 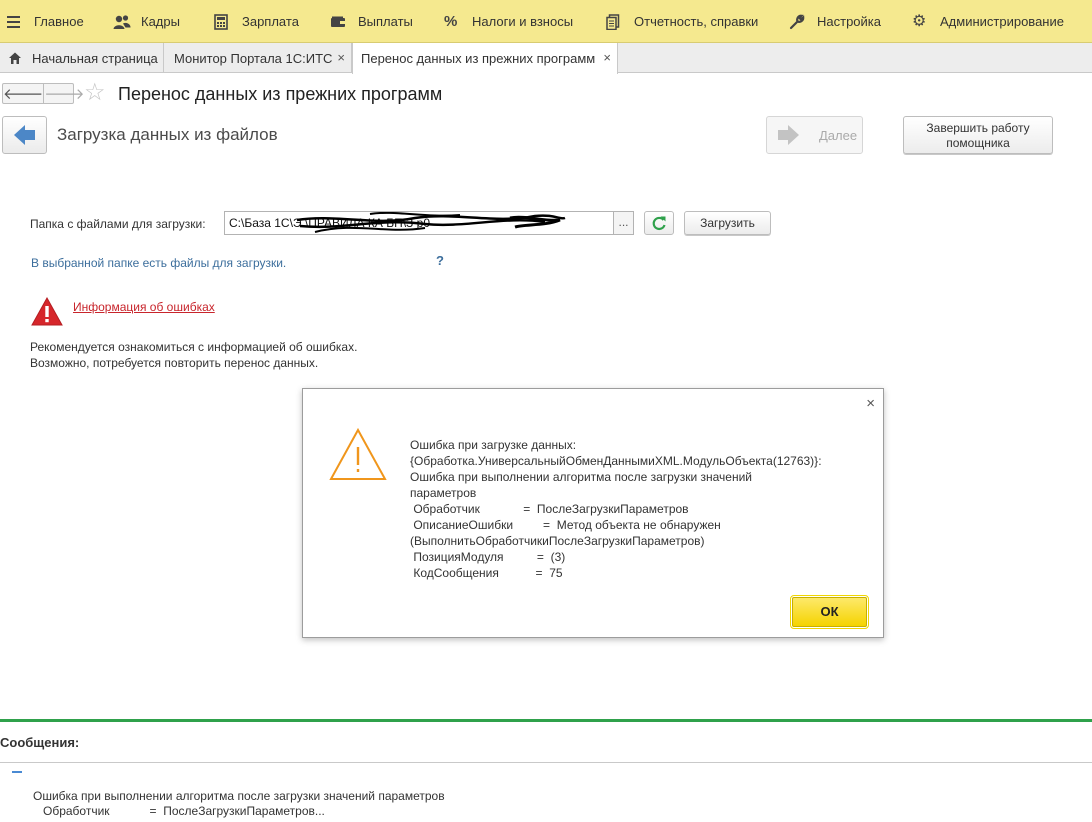 I want to click on wizard-back-button, so click(x=24, y=135).